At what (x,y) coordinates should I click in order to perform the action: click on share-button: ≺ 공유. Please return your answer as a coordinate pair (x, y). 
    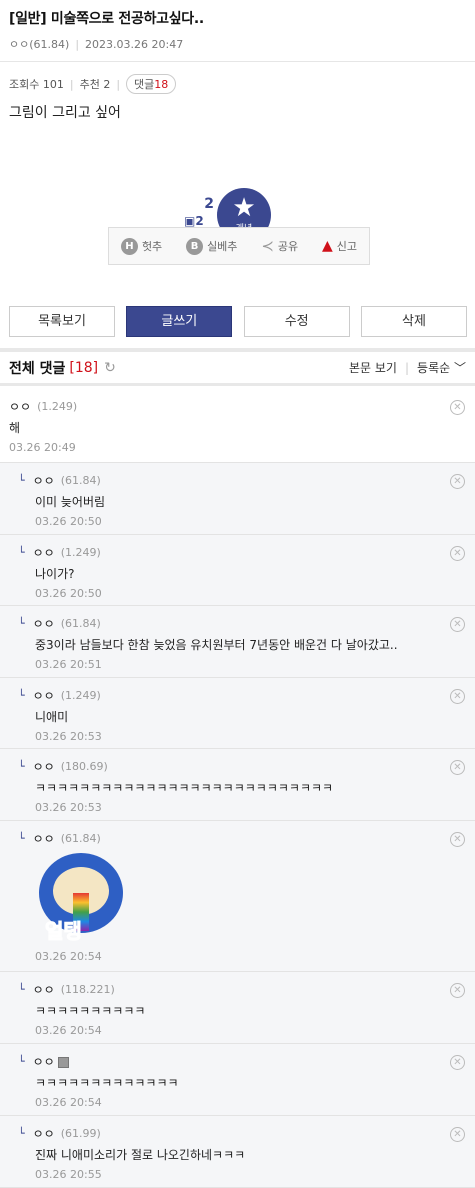
    Looking at the image, I should click on (279, 246).